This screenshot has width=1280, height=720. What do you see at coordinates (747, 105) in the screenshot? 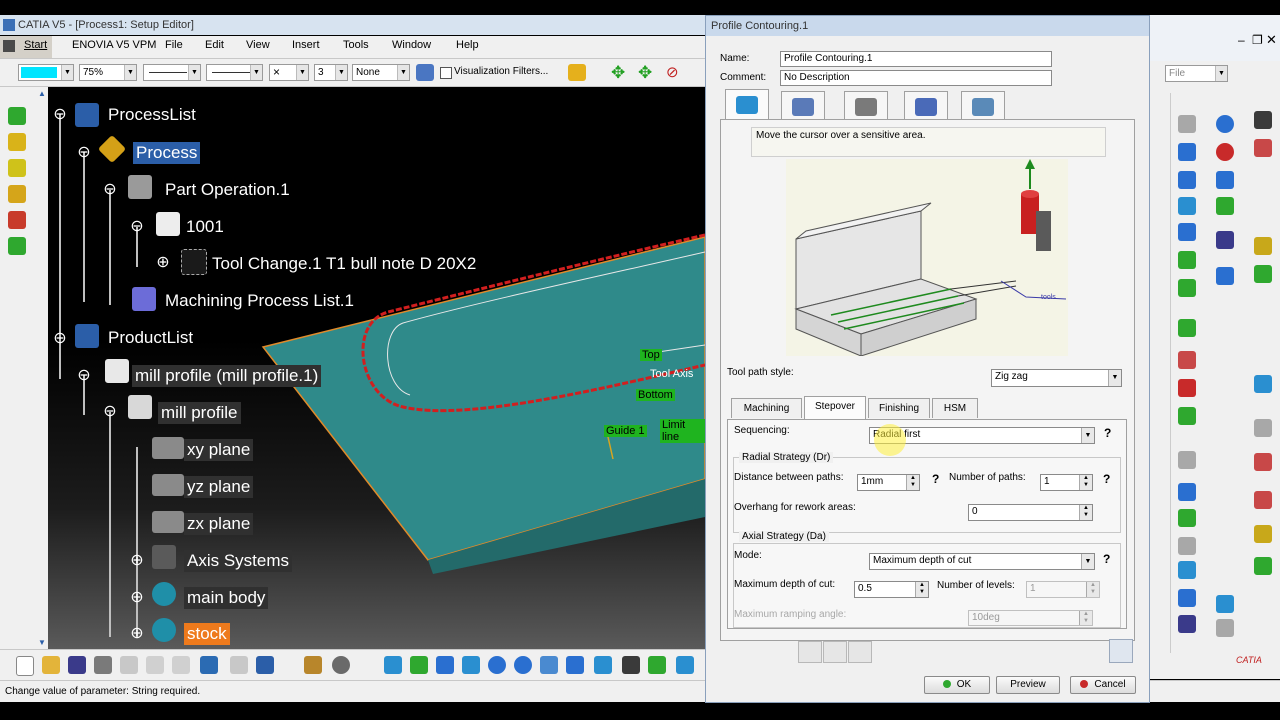
I see `tab-strategy` at bounding box center [747, 105].